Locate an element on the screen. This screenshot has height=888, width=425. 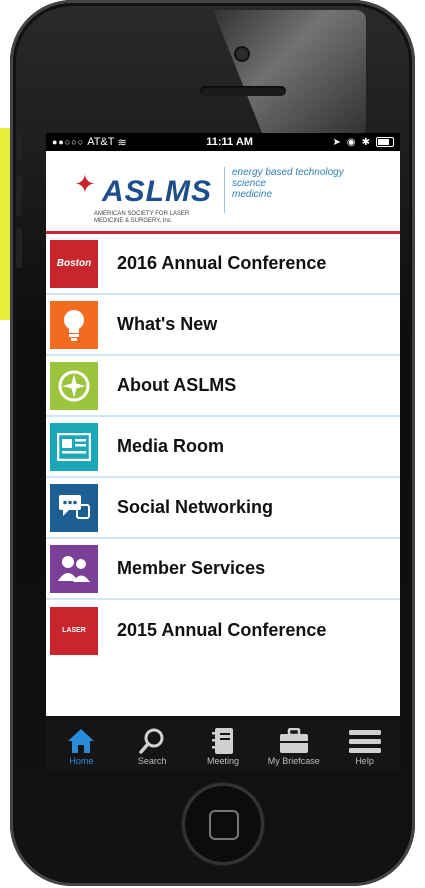
menu-item-whats-new: What's New is located at coordinates (223, 325).